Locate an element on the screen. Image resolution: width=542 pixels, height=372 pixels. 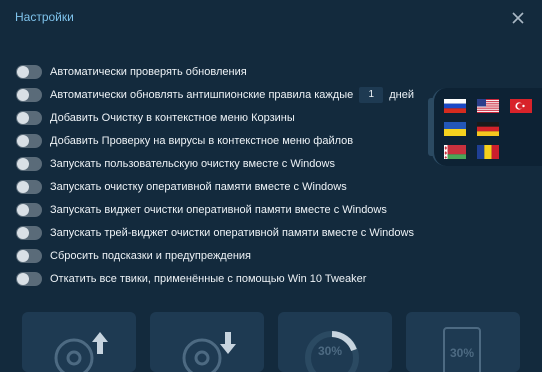
turkey-flag-icon is located at coordinates (521, 106).